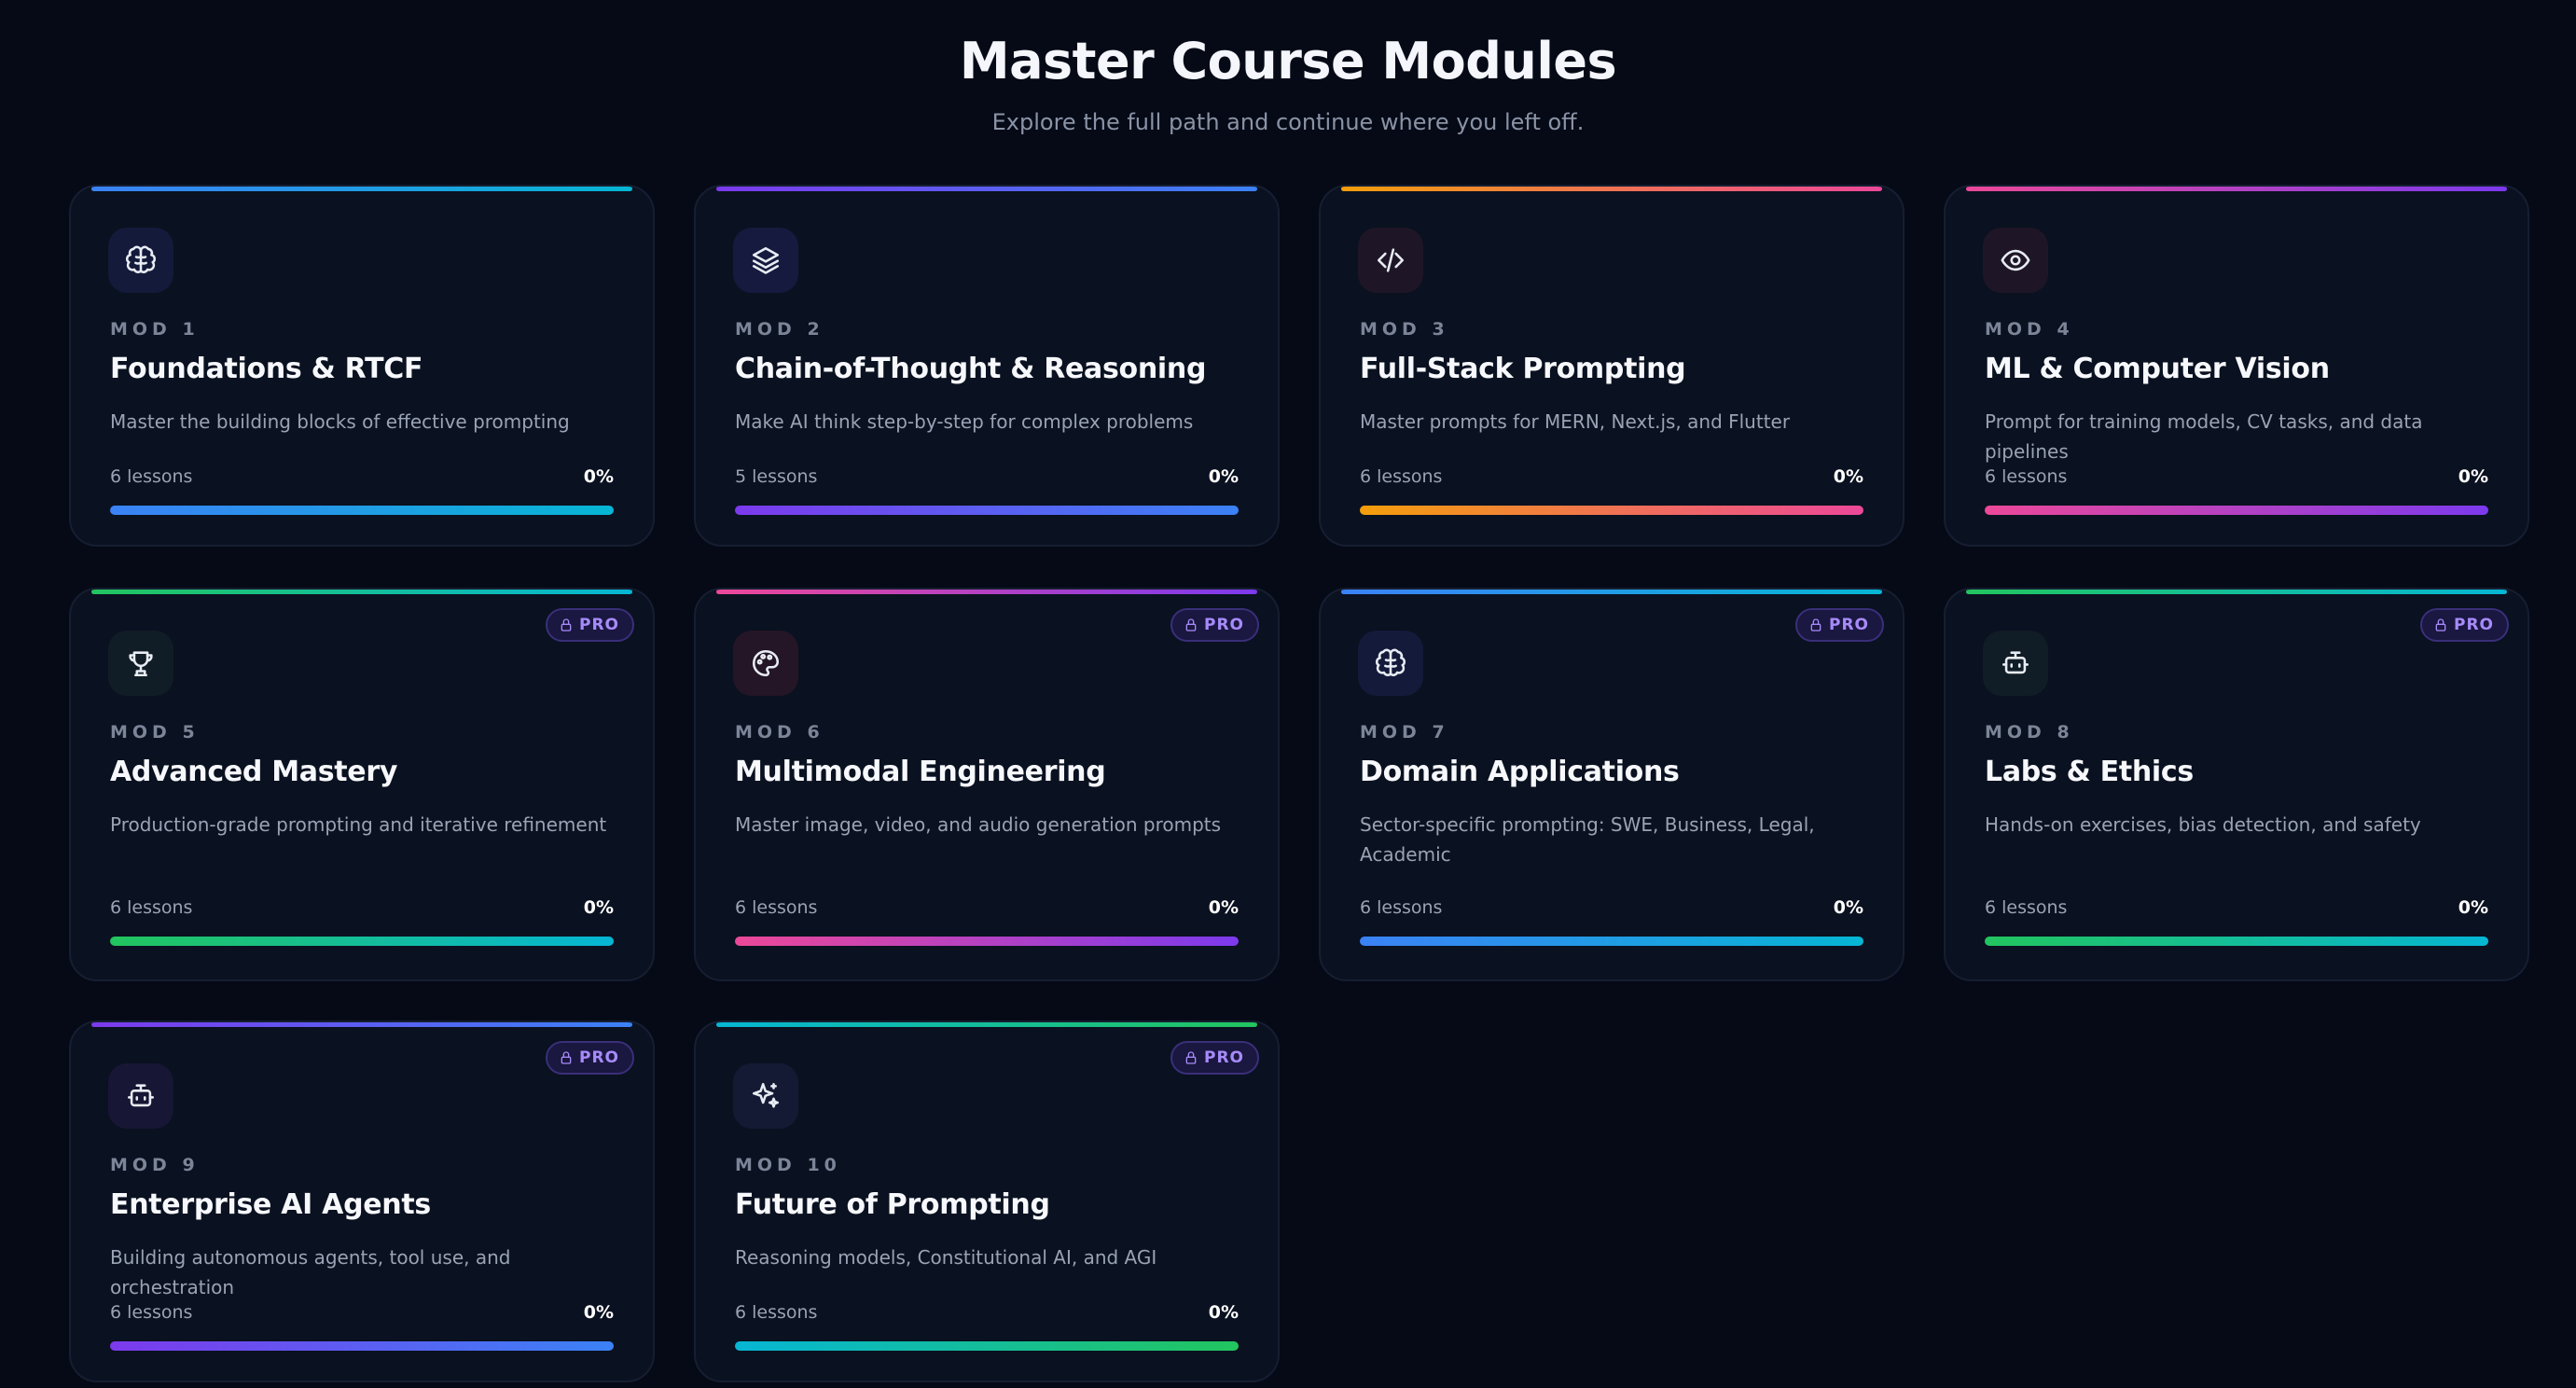  What do you see at coordinates (2015, 260) in the screenshot?
I see `eye-icon` at bounding box center [2015, 260].